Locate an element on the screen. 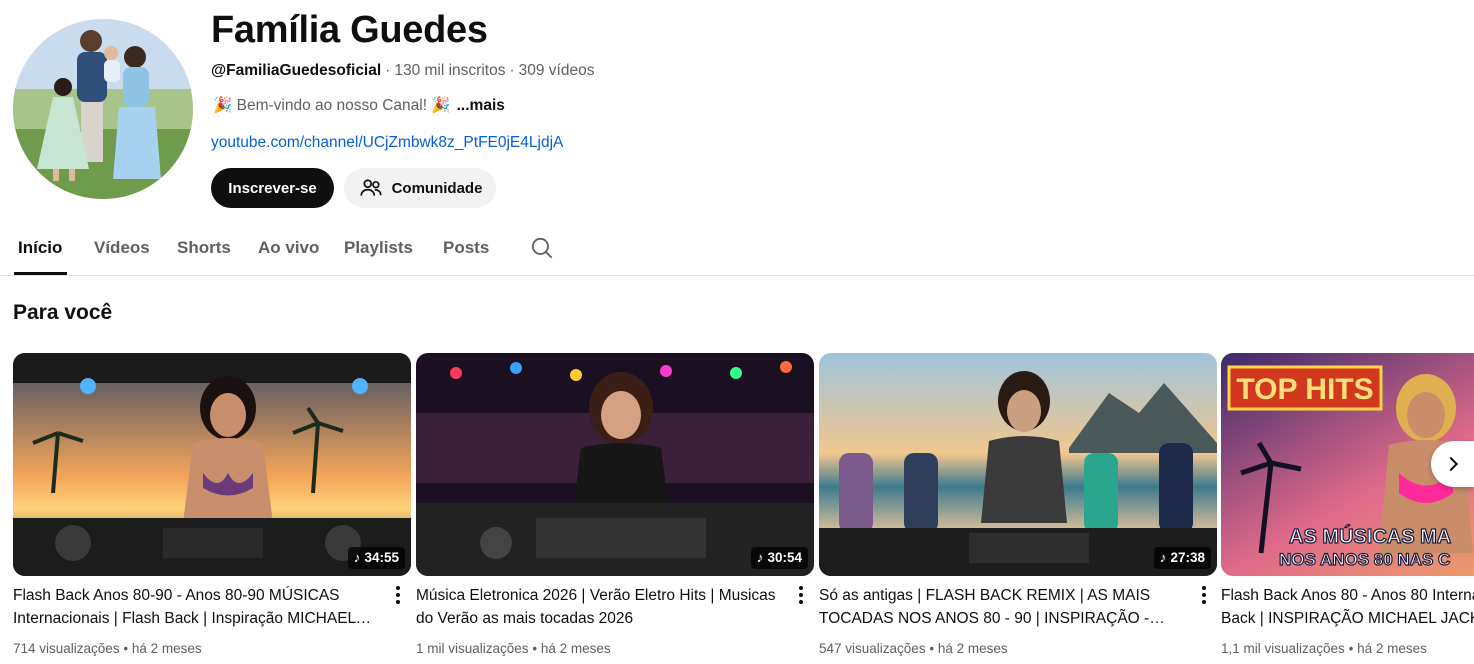  chevron-right-icon is located at coordinates (1453, 464).